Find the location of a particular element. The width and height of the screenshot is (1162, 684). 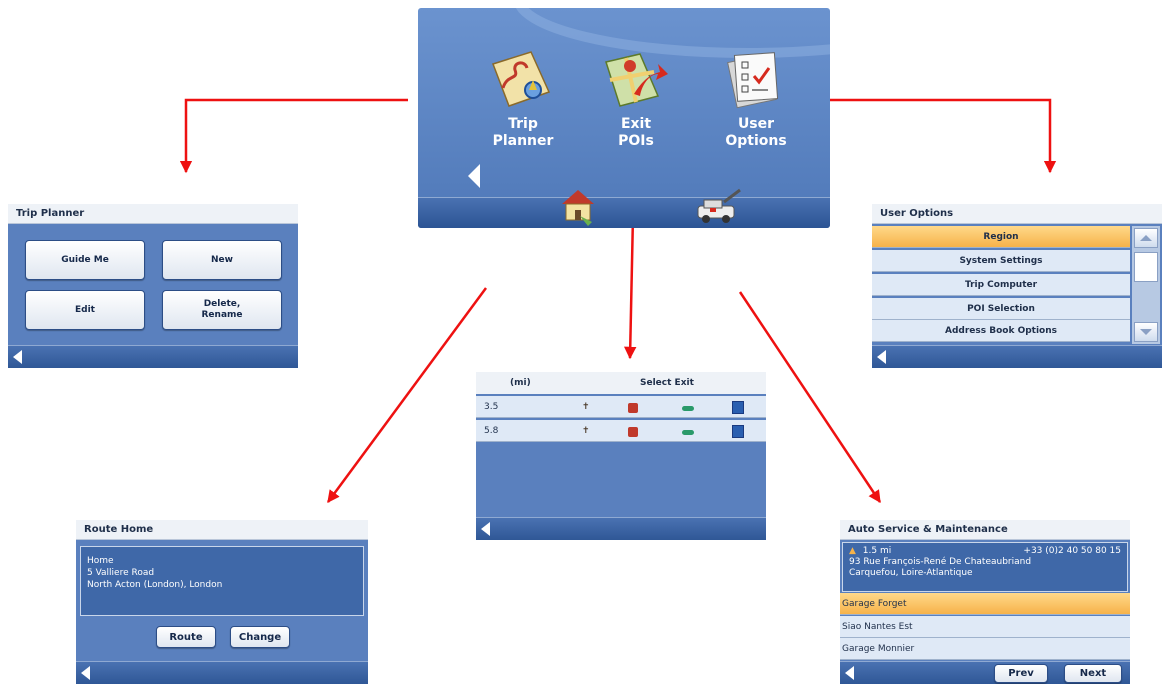

menu-item-trip-planner: Trip Planner is located at coordinates (523, 99).